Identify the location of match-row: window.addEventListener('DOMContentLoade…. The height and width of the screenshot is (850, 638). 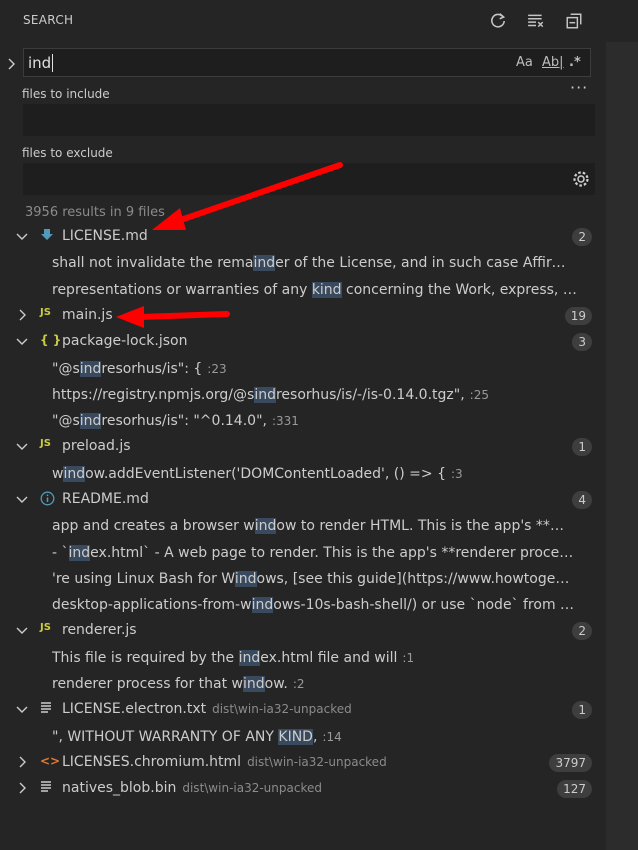
(303, 474).